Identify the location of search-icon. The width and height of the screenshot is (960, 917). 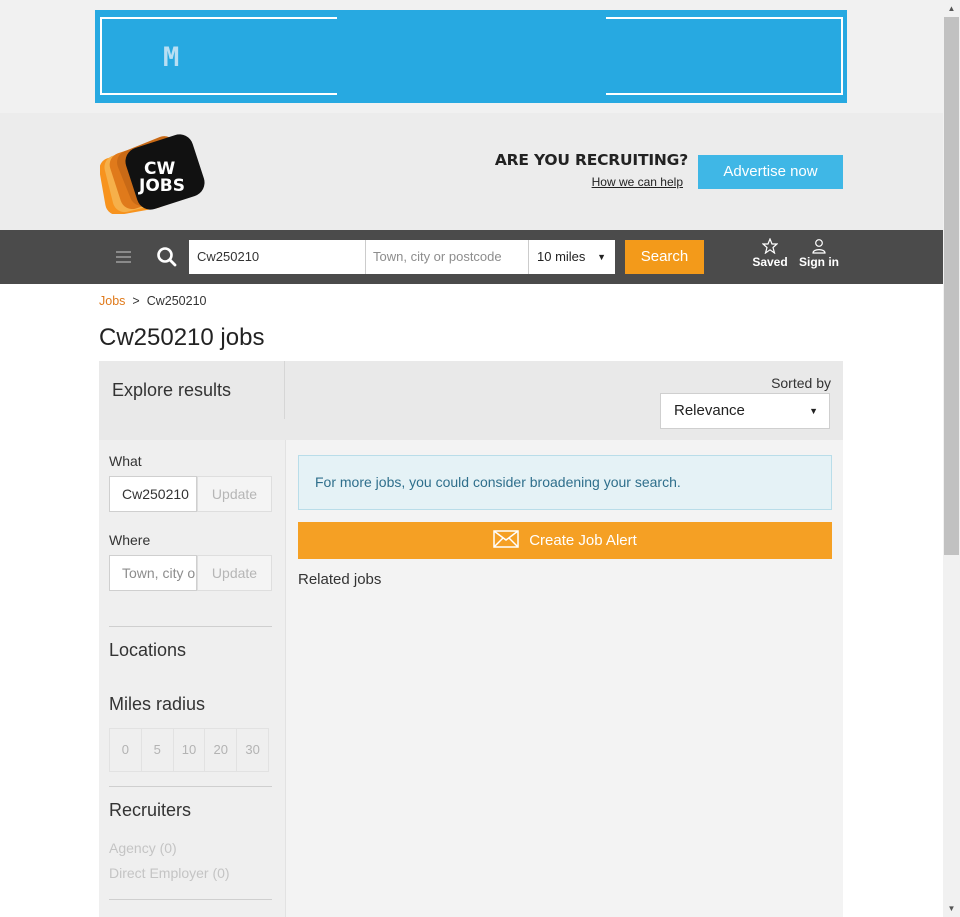
(167, 257).